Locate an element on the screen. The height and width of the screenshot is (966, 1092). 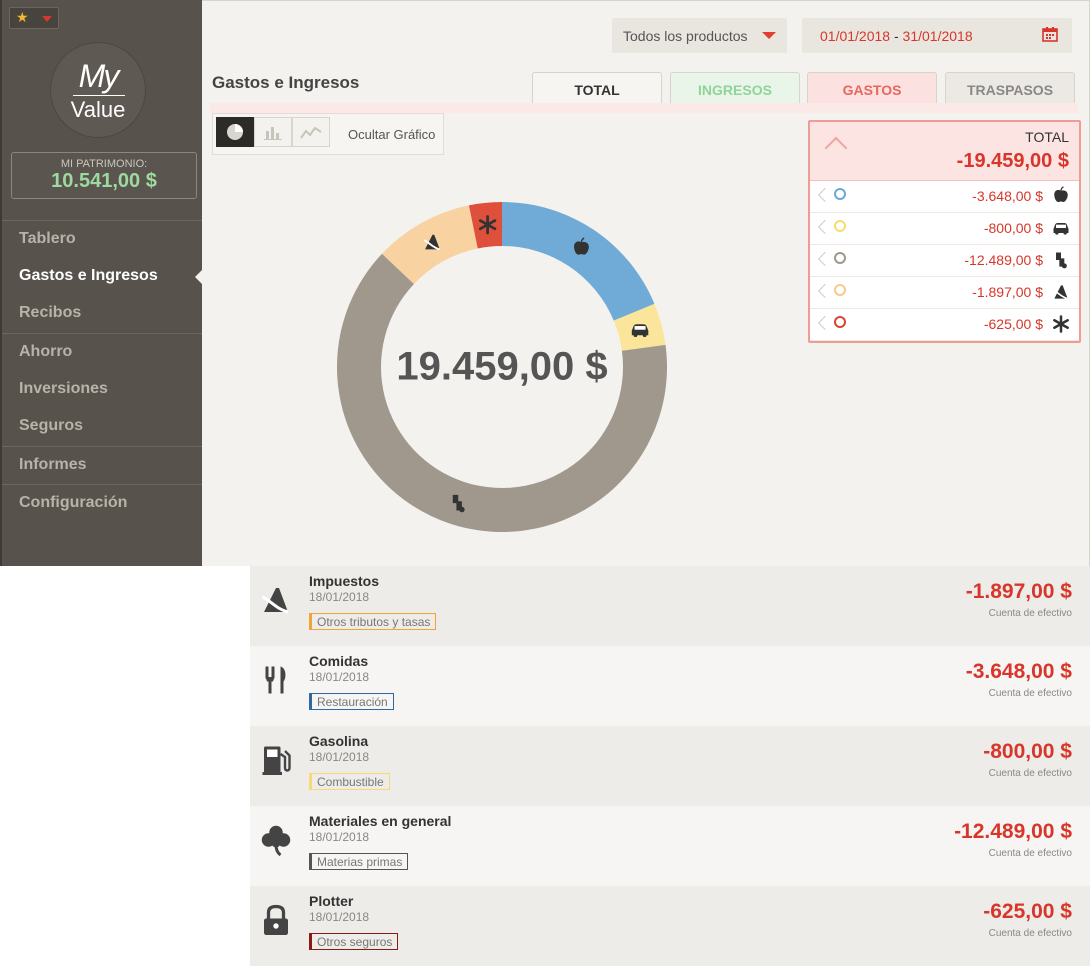
nav-item-configuracion: Configuración is located at coordinates (73, 503).